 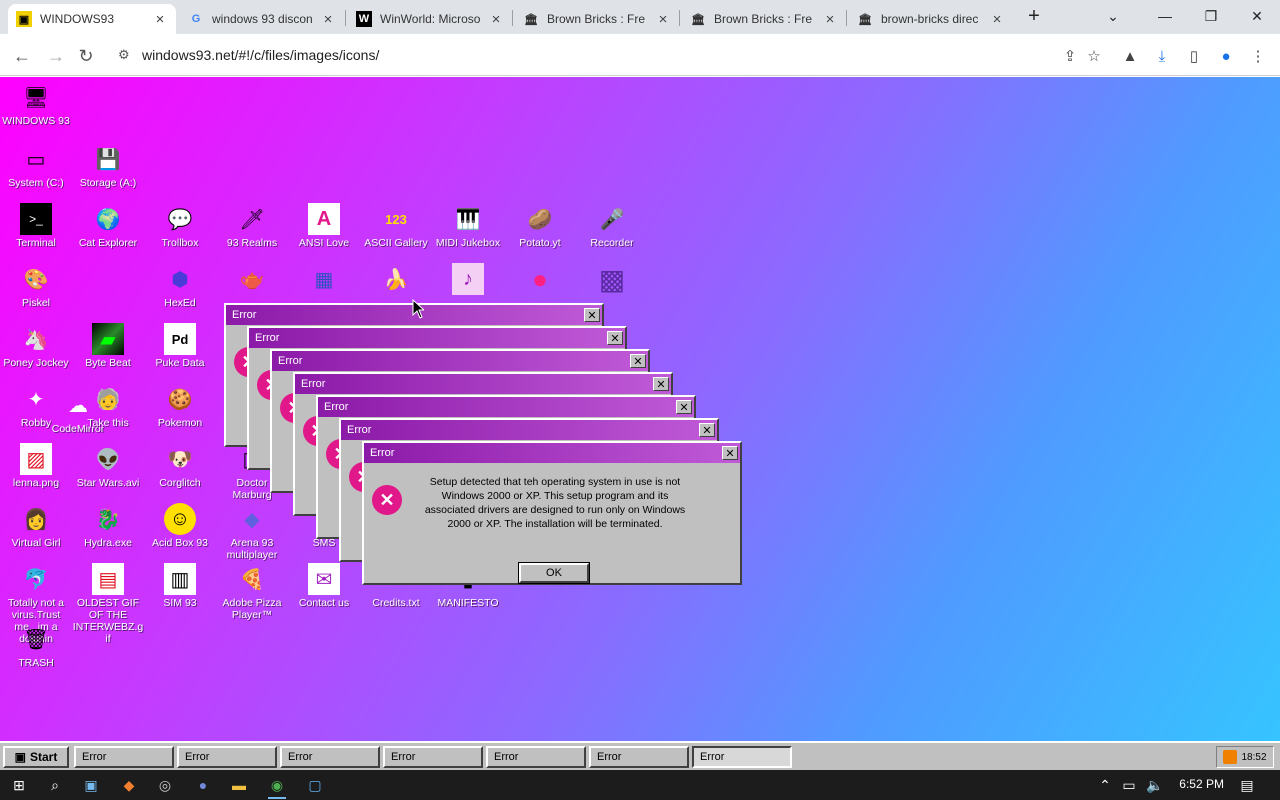 What do you see at coordinates (260, 55) in the screenshot?
I see `url-text: windows93.net/#!/c/files/images/icons/` at bounding box center [260, 55].